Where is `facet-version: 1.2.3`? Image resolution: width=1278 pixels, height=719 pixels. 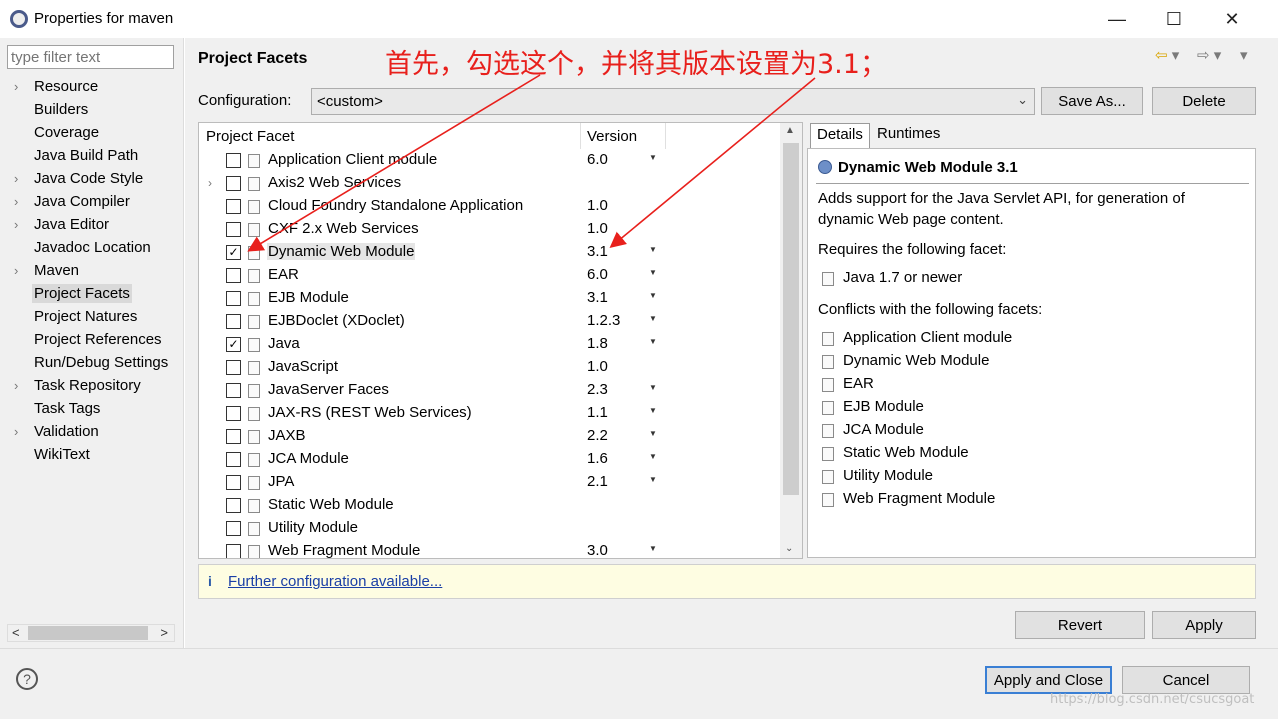
facet-version: 1.2.3 is located at coordinates (603, 320).